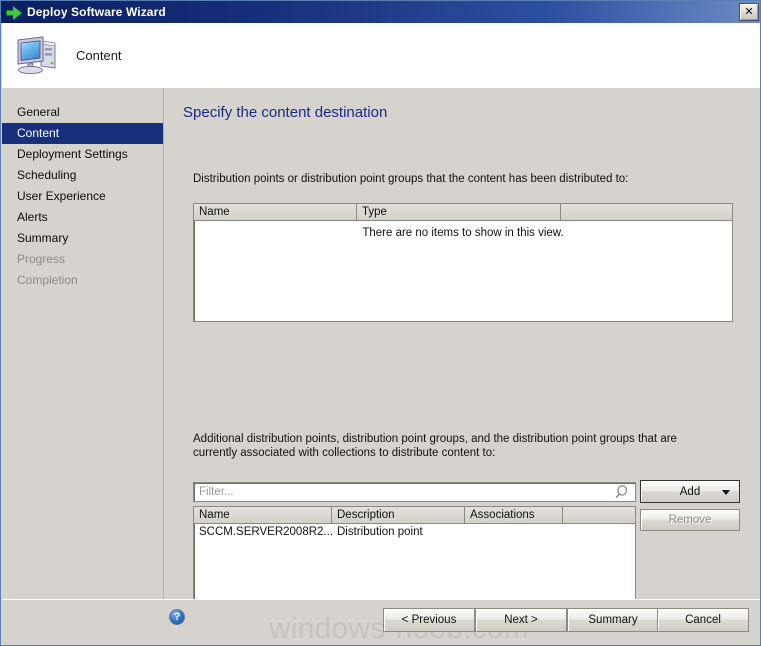  Describe the element at coordinates (623, 492) in the screenshot. I see `search-icon` at that location.